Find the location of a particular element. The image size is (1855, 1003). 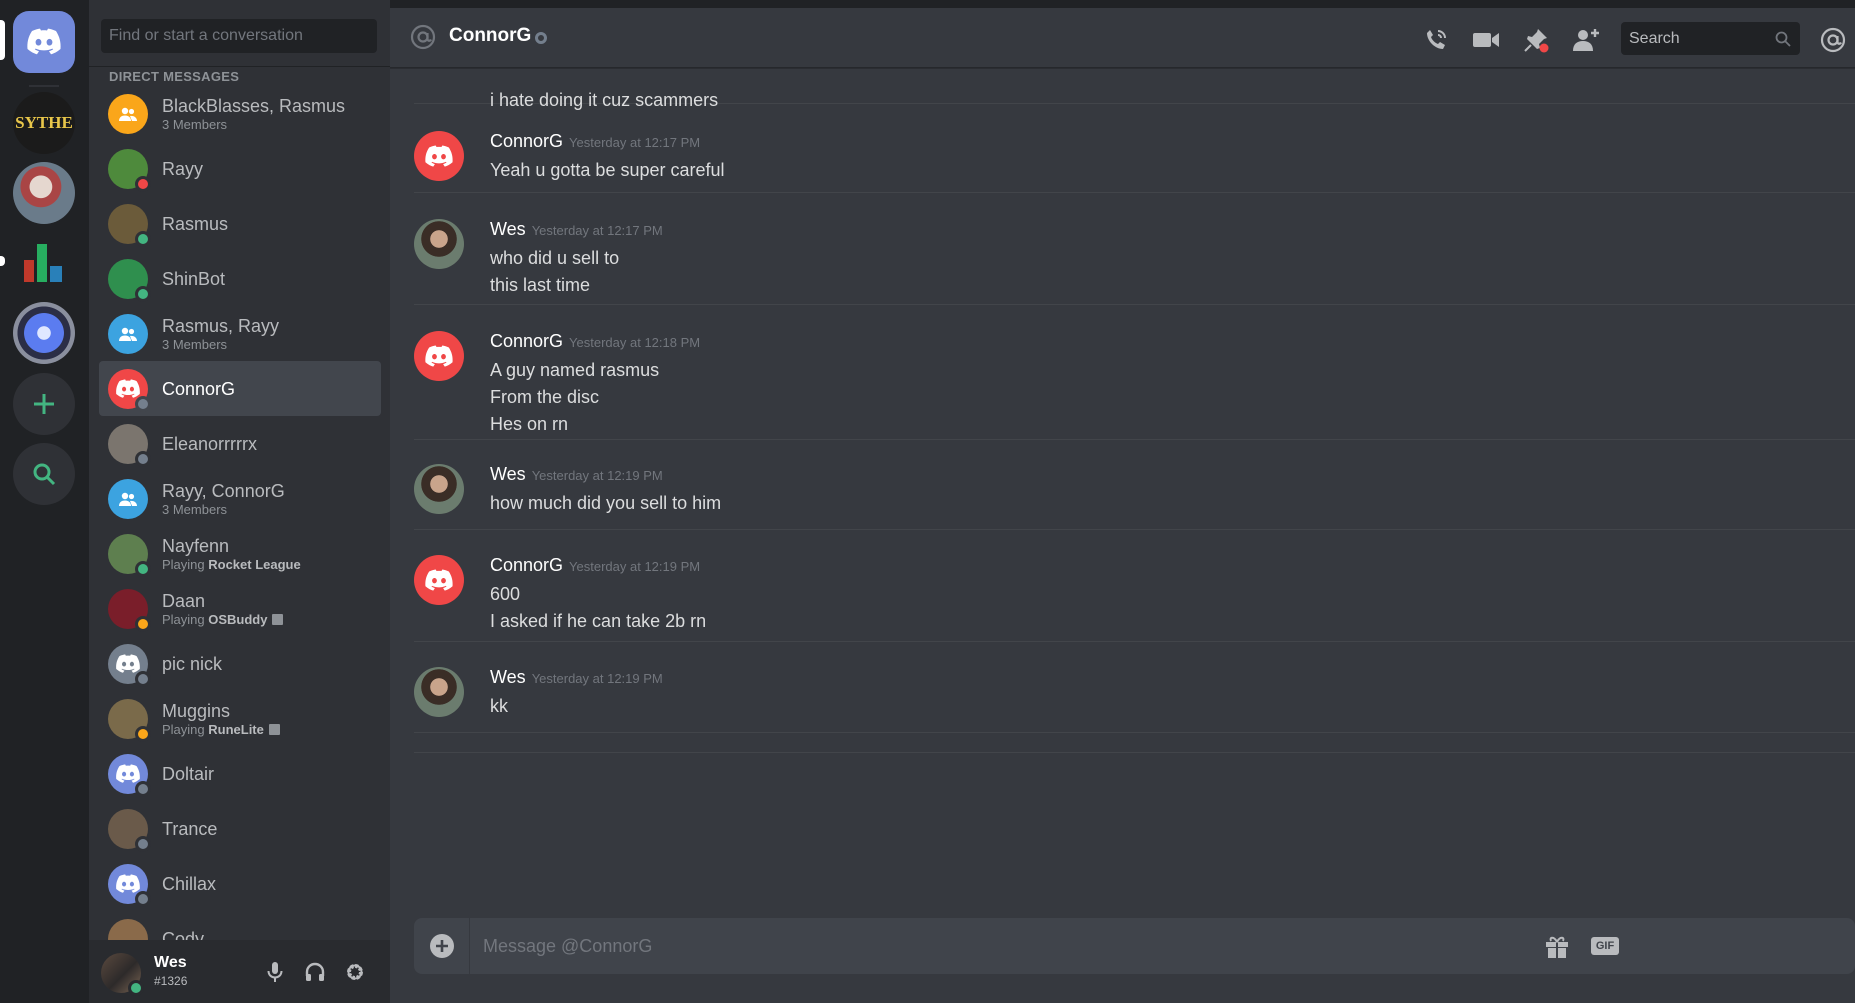

dm-item: BlackBlasses, Rasmus 3 Members is located at coordinates (240, 113).